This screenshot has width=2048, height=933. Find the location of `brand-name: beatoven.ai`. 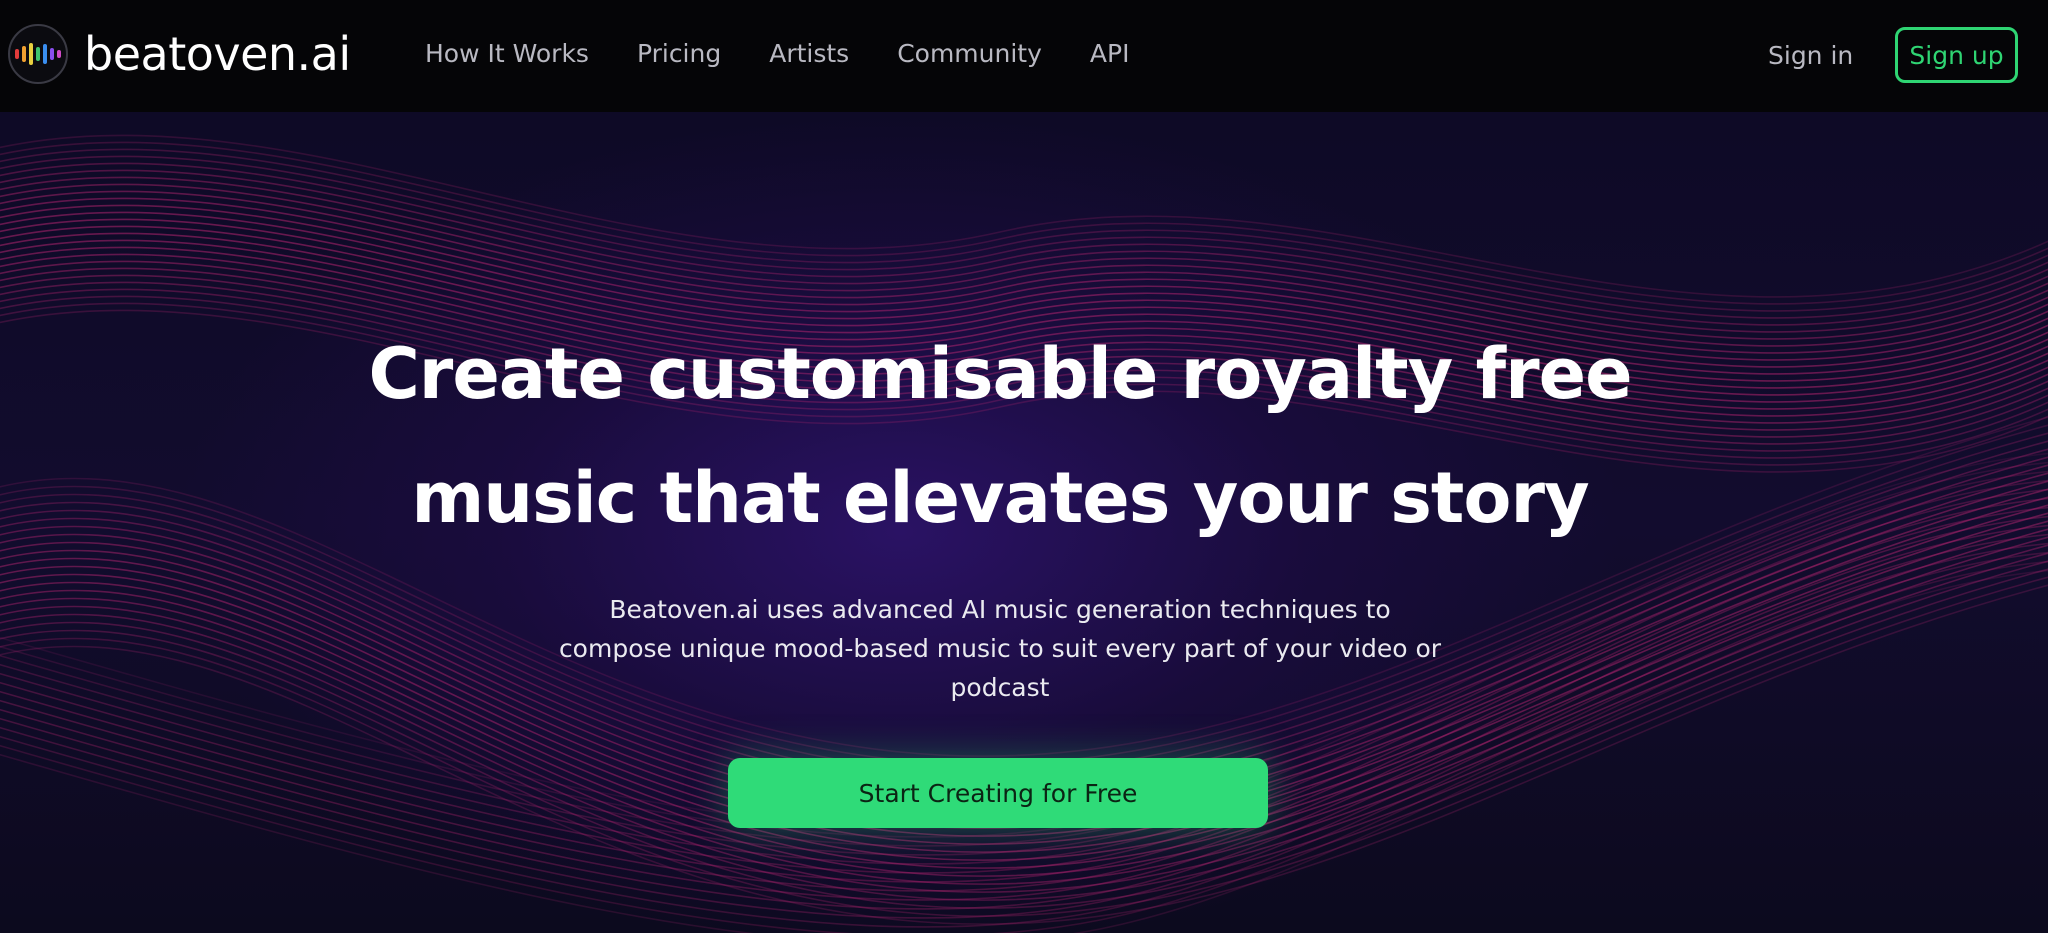

brand-name: beatoven.ai is located at coordinates (217, 54).